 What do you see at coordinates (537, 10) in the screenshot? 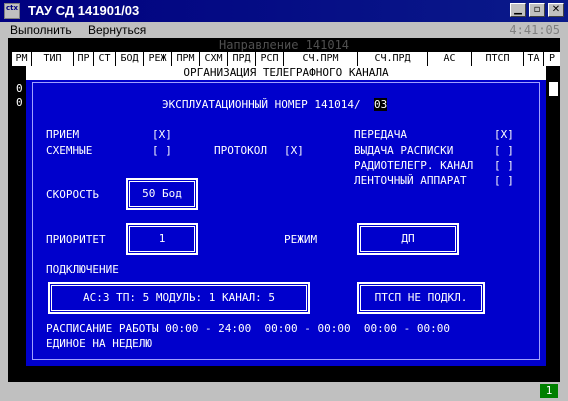
I see `maximize-icon: ▫` at bounding box center [537, 10].